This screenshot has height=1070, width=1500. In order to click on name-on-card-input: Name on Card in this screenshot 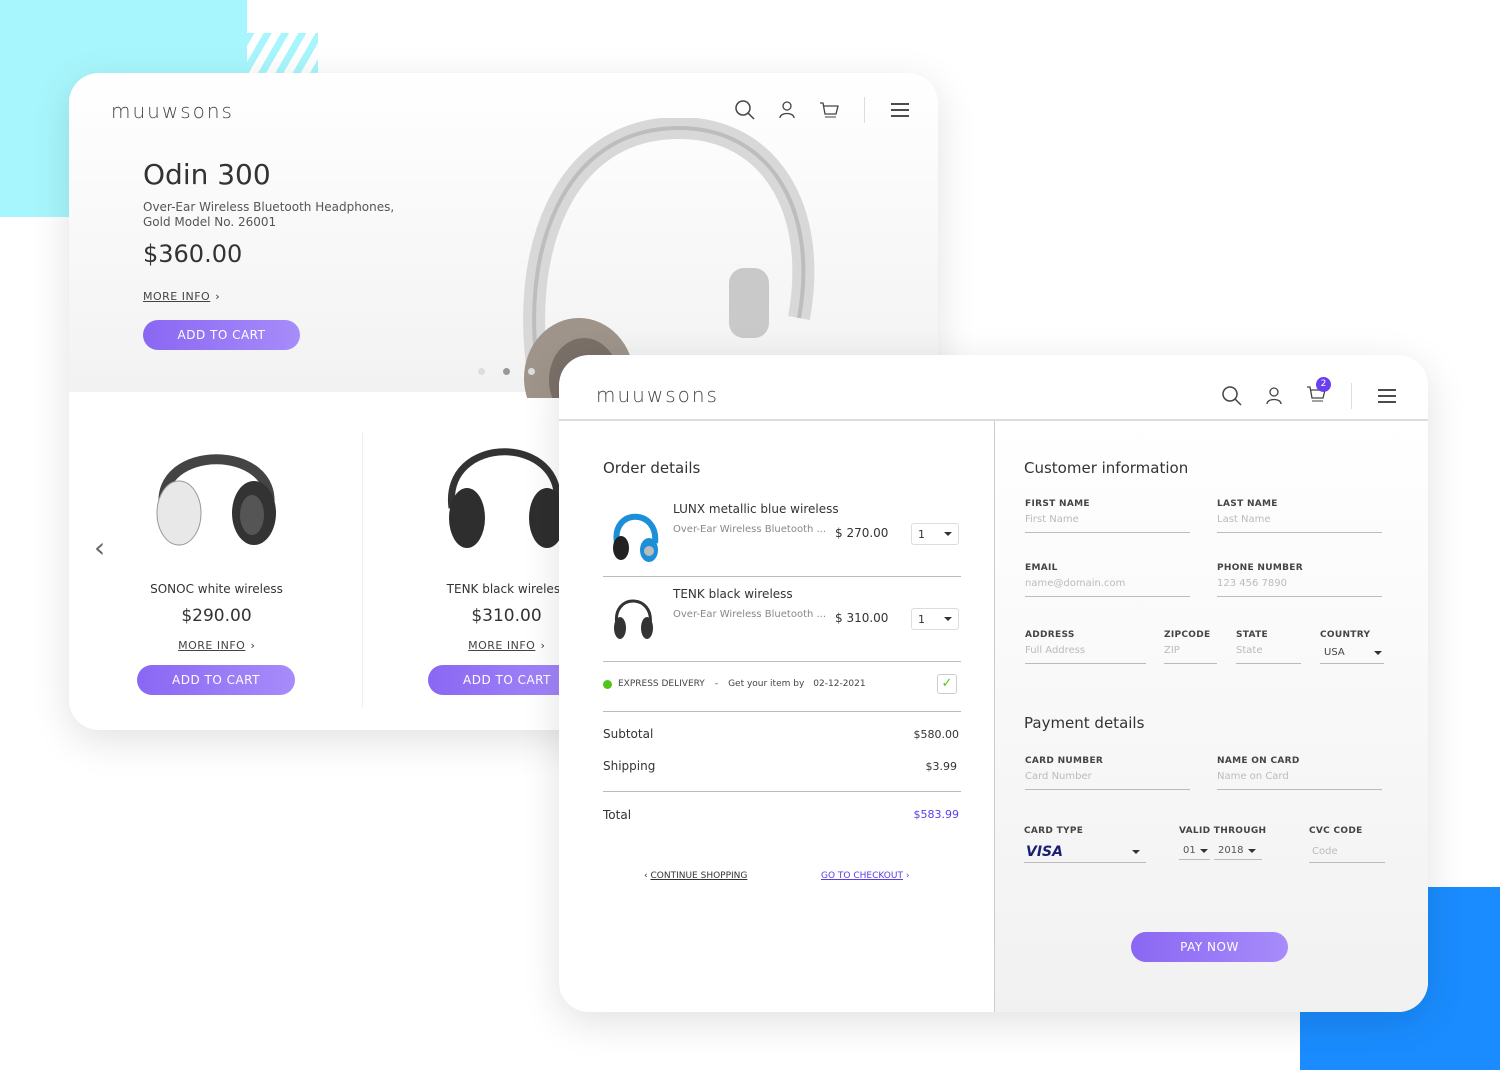, I will do `click(1299, 778)`.